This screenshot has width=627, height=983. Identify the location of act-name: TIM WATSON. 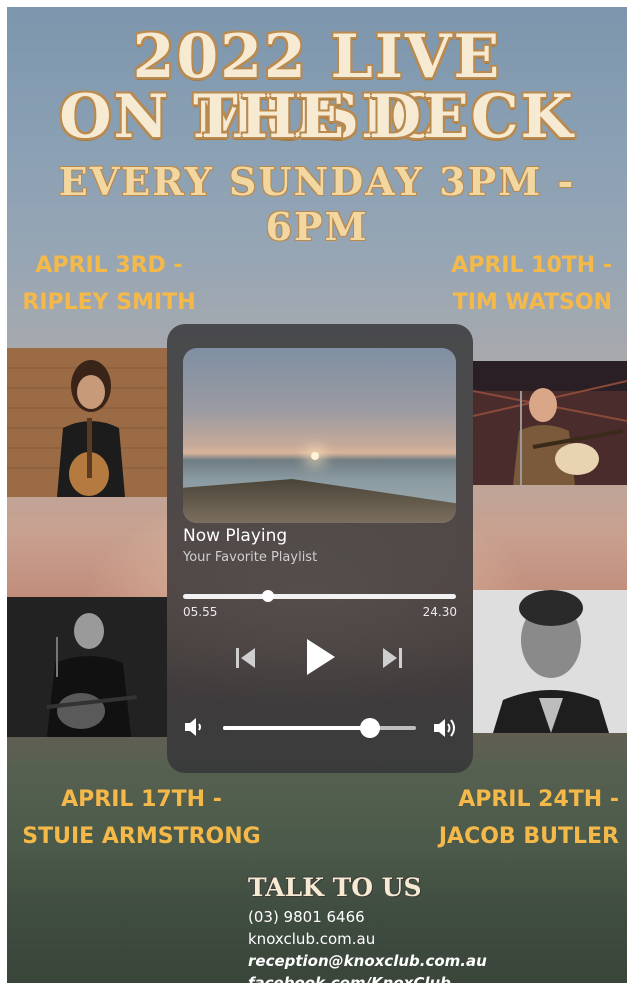
(532, 302).